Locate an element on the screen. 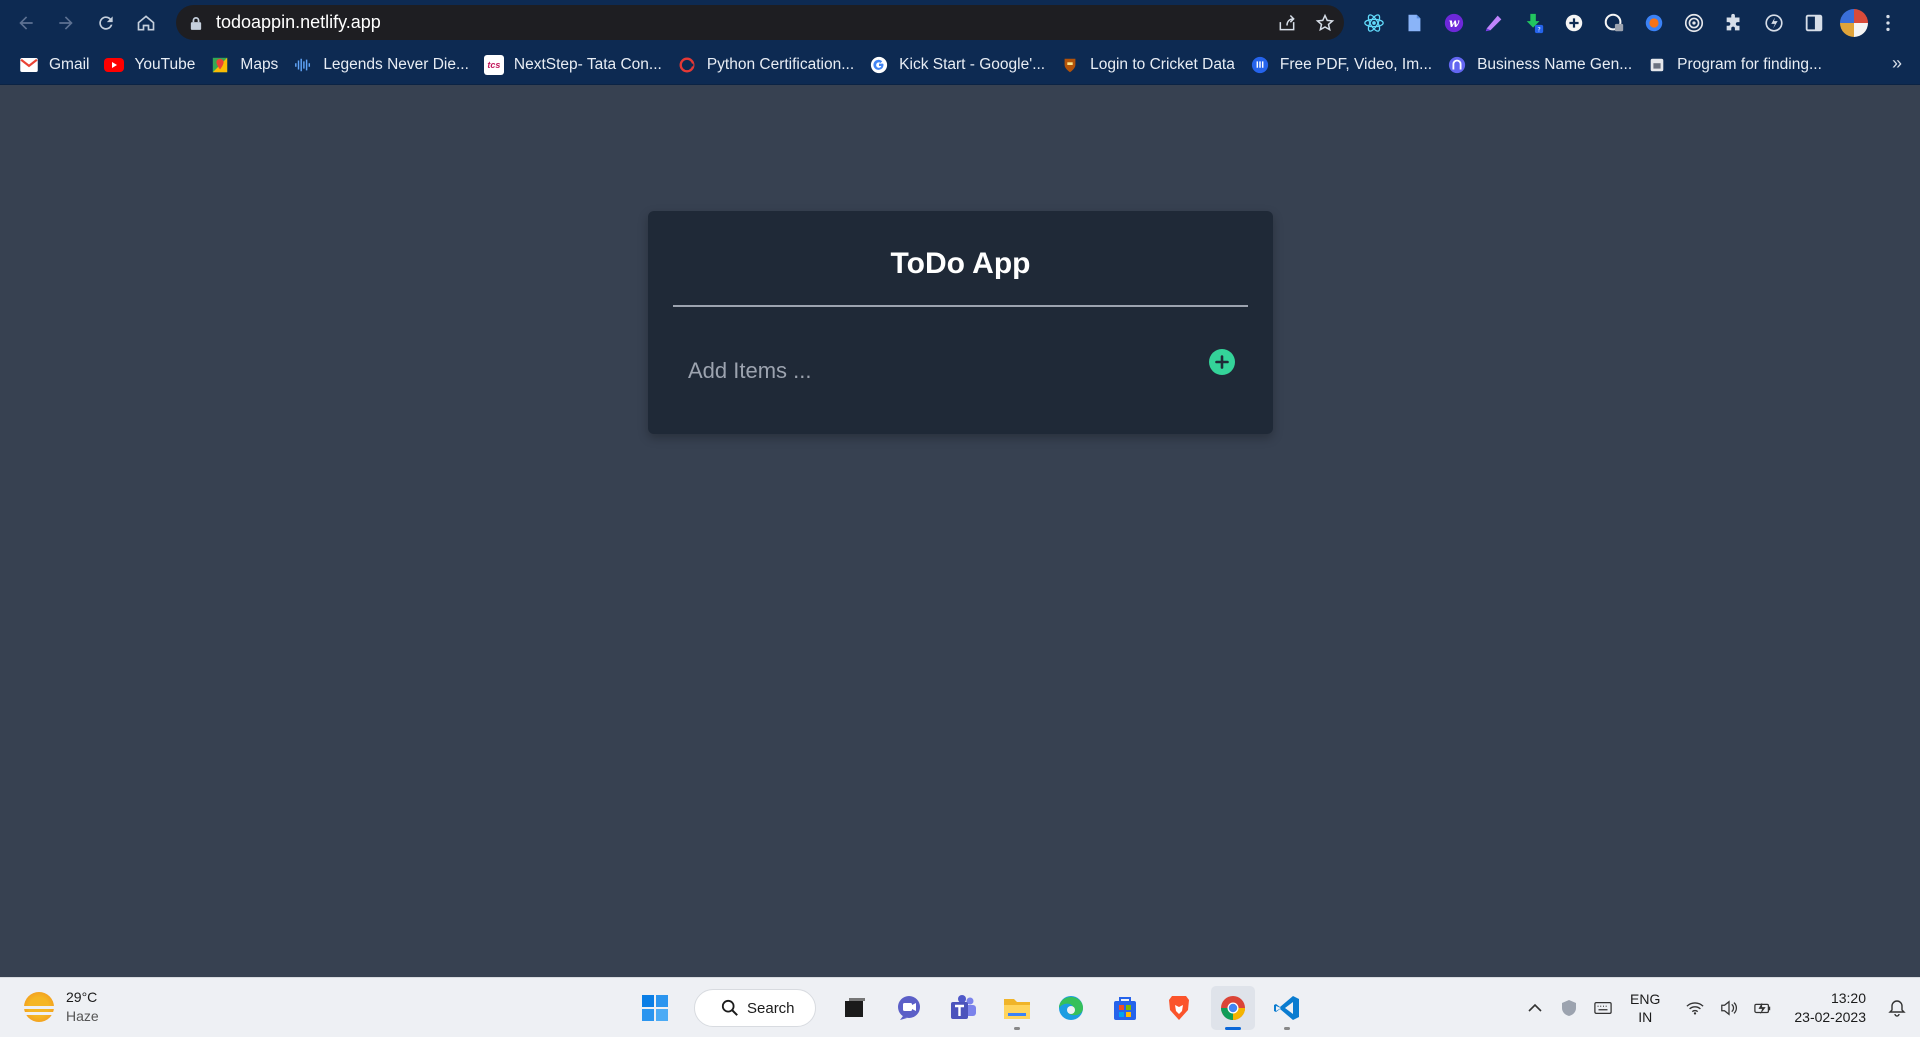 The height and width of the screenshot is (1037, 1920). side-panel-icon is located at coordinates (1814, 22).